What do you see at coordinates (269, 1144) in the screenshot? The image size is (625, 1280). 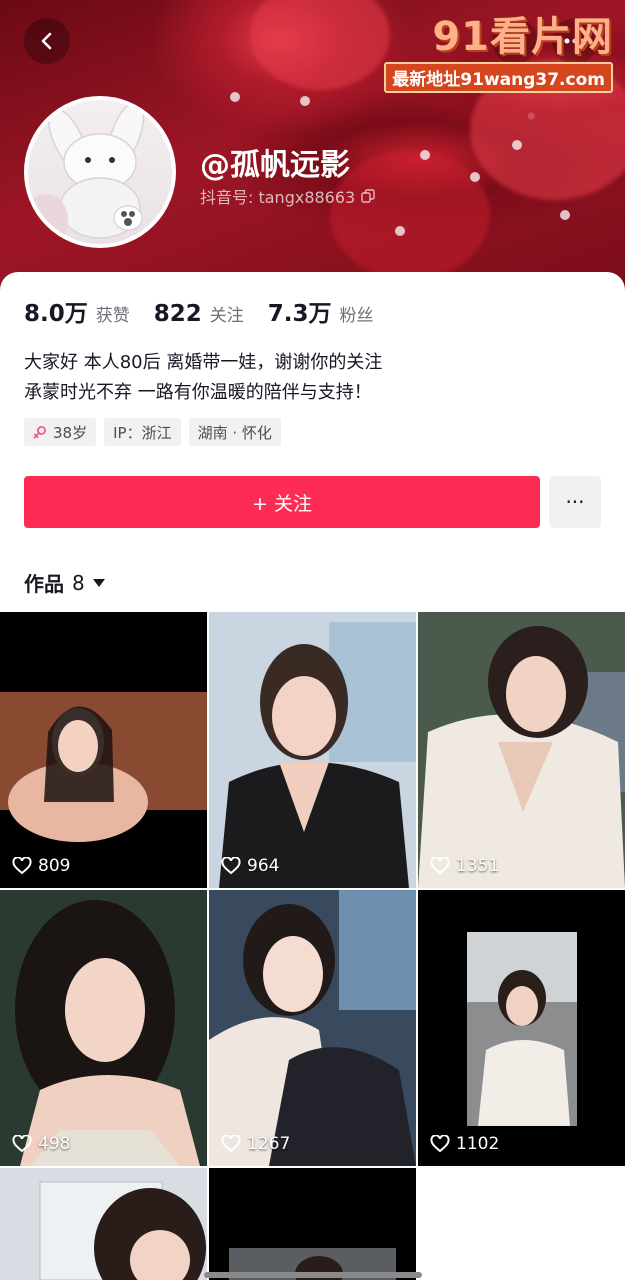 I see `video-likes-count: 1267` at bounding box center [269, 1144].